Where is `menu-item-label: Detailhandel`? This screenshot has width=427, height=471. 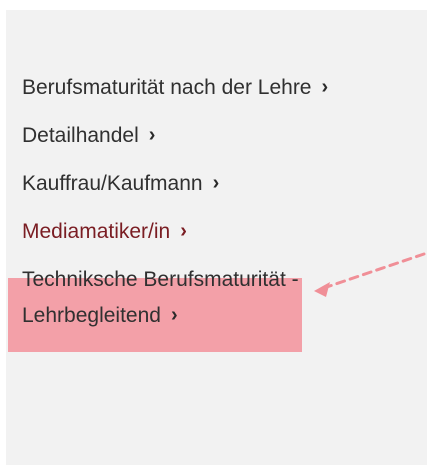
menu-item-label: Detailhandel is located at coordinates (80, 135).